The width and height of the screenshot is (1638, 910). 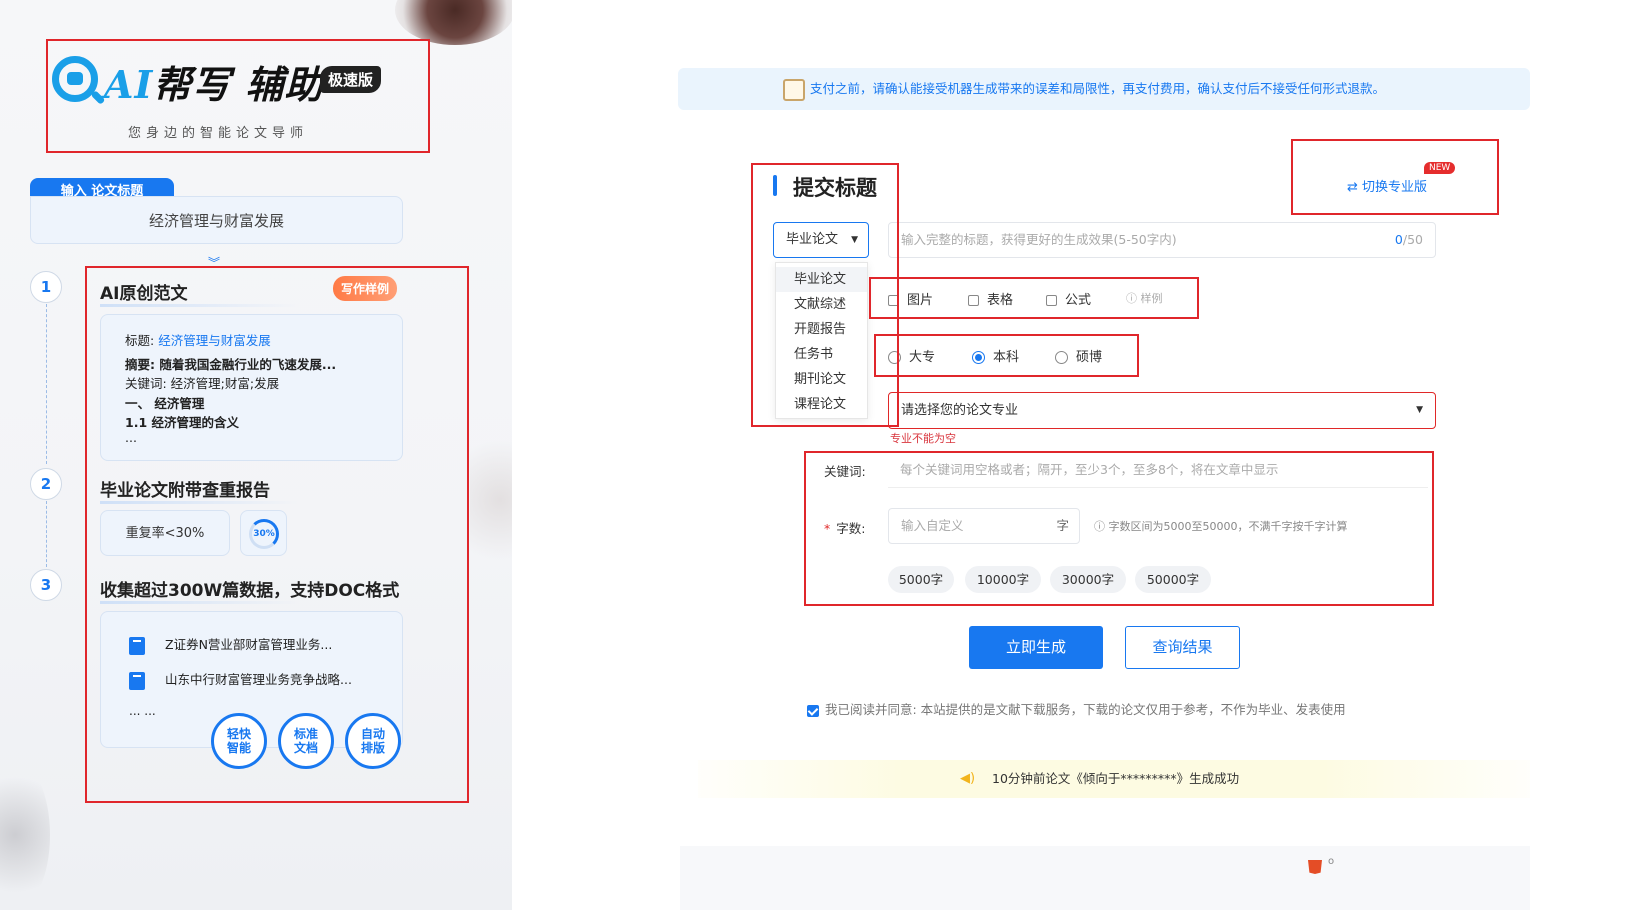 What do you see at coordinates (214, 84) in the screenshot?
I see `logo-title: AI帮写 辅助` at bounding box center [214, 84].